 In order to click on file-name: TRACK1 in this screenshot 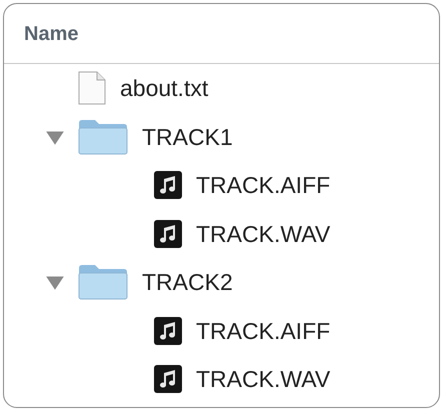, I will do `click(187, 137)`.